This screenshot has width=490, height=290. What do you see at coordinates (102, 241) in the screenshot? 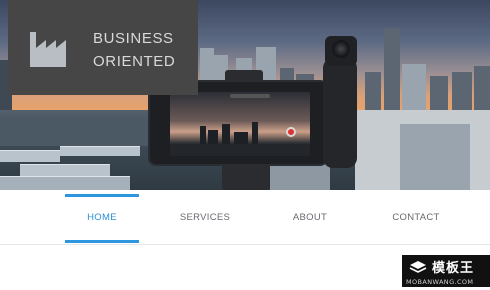
I see `active-indicator-bottom` at bounding box center [102, 241].